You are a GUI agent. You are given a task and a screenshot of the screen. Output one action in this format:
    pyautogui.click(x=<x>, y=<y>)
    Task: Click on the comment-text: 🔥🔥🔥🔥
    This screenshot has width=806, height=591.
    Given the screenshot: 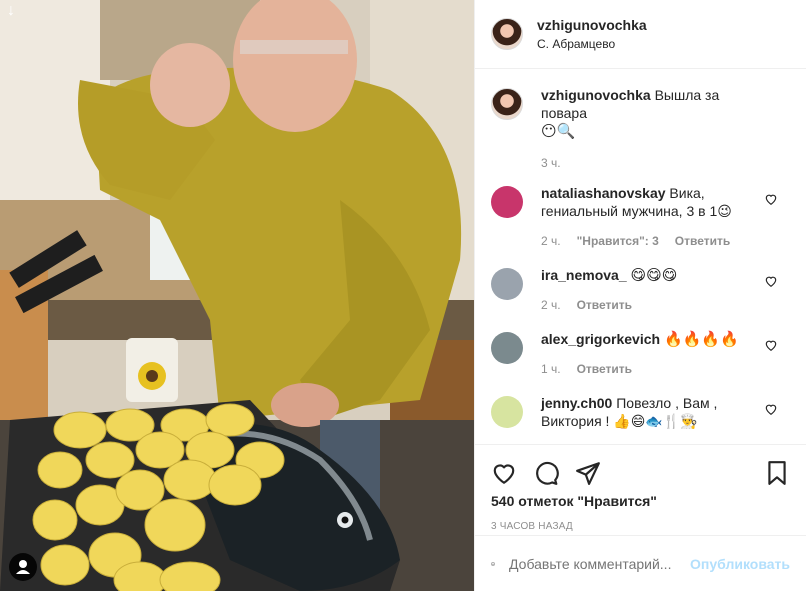 What is the action you would take?
    pyautogui.click(x=701, y=339)
    